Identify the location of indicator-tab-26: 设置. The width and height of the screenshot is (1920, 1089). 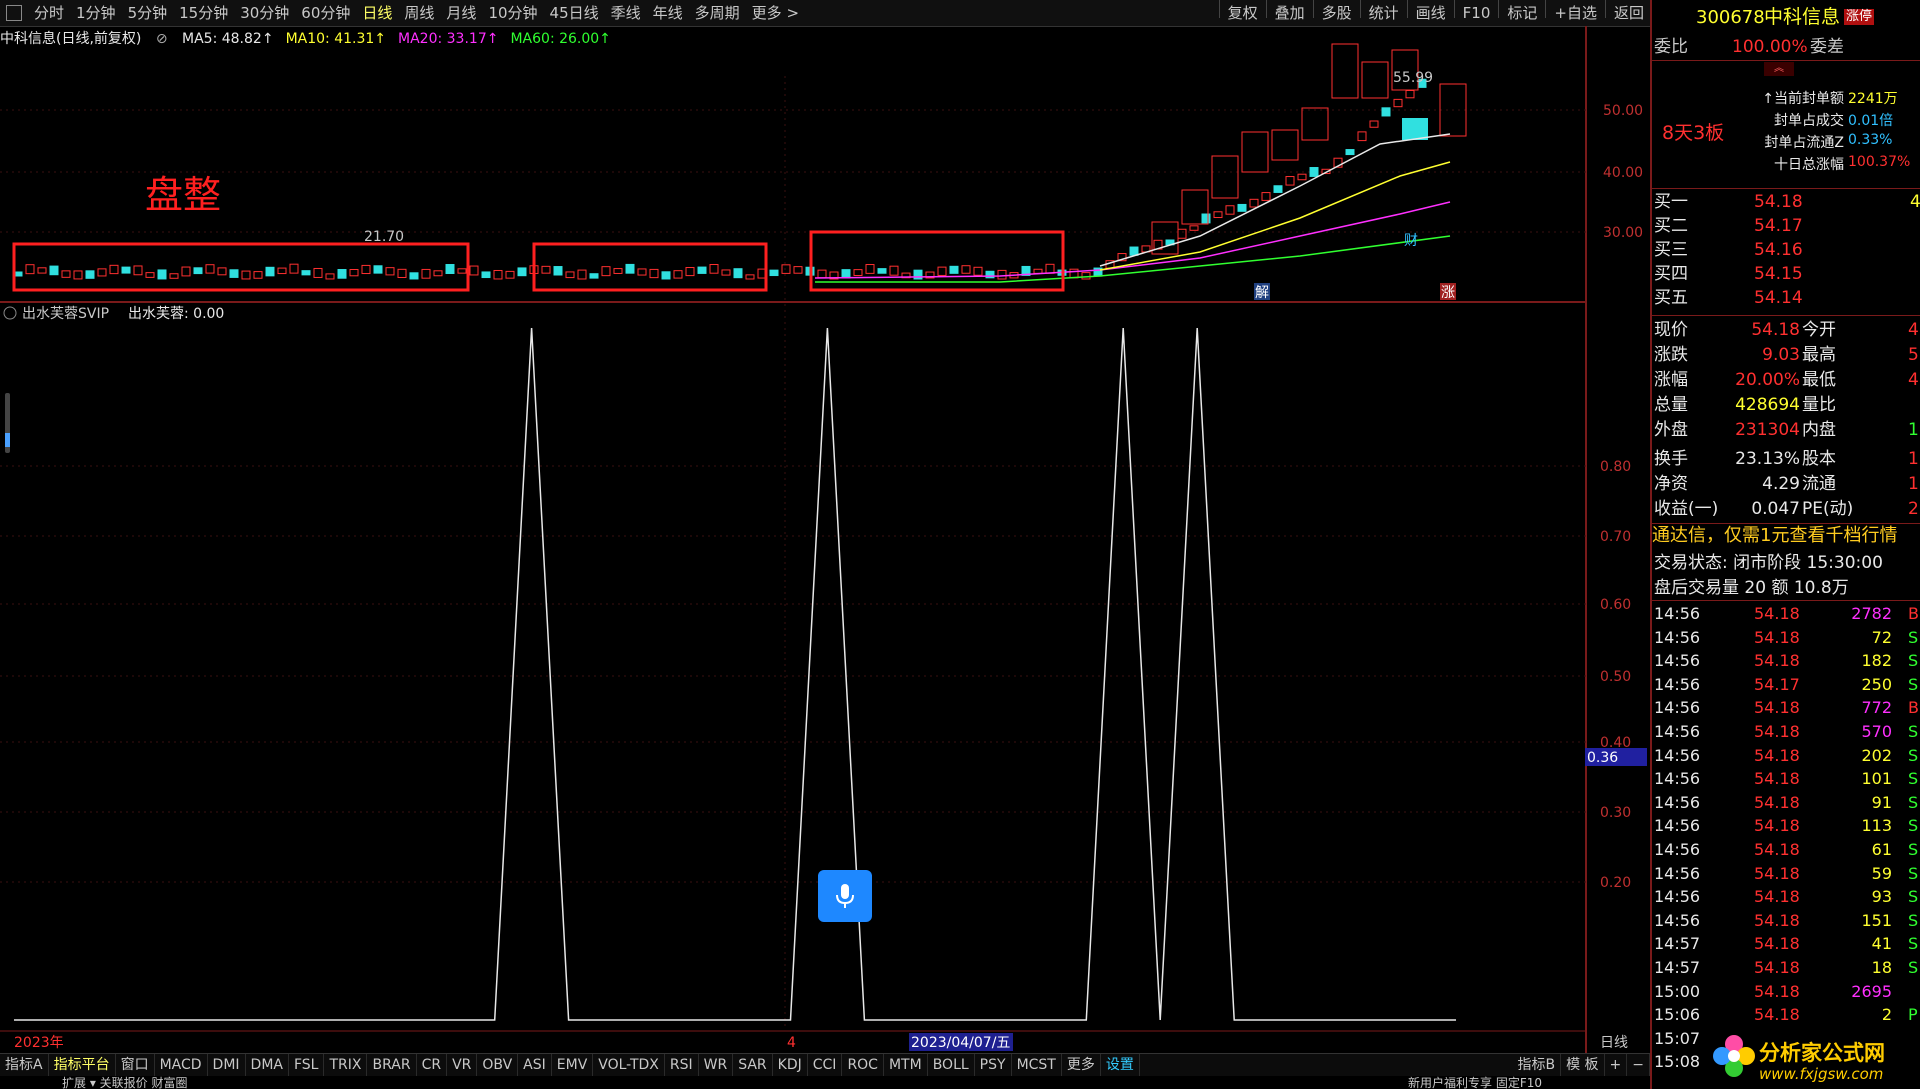
(1120, 1065).